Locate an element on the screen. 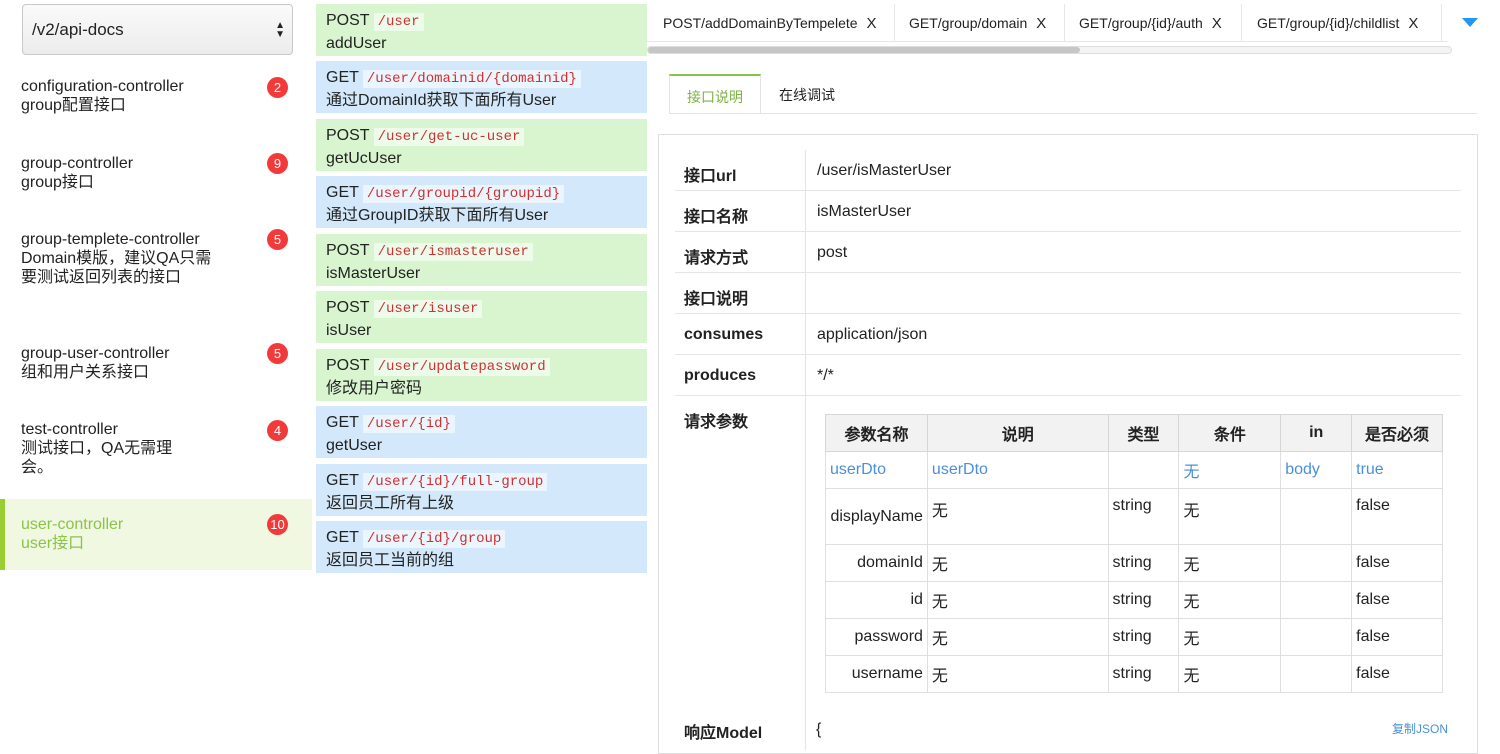 This screenshot has height=754, width=1500. controller-desc: group接口 is located at coordinates (57, 182).